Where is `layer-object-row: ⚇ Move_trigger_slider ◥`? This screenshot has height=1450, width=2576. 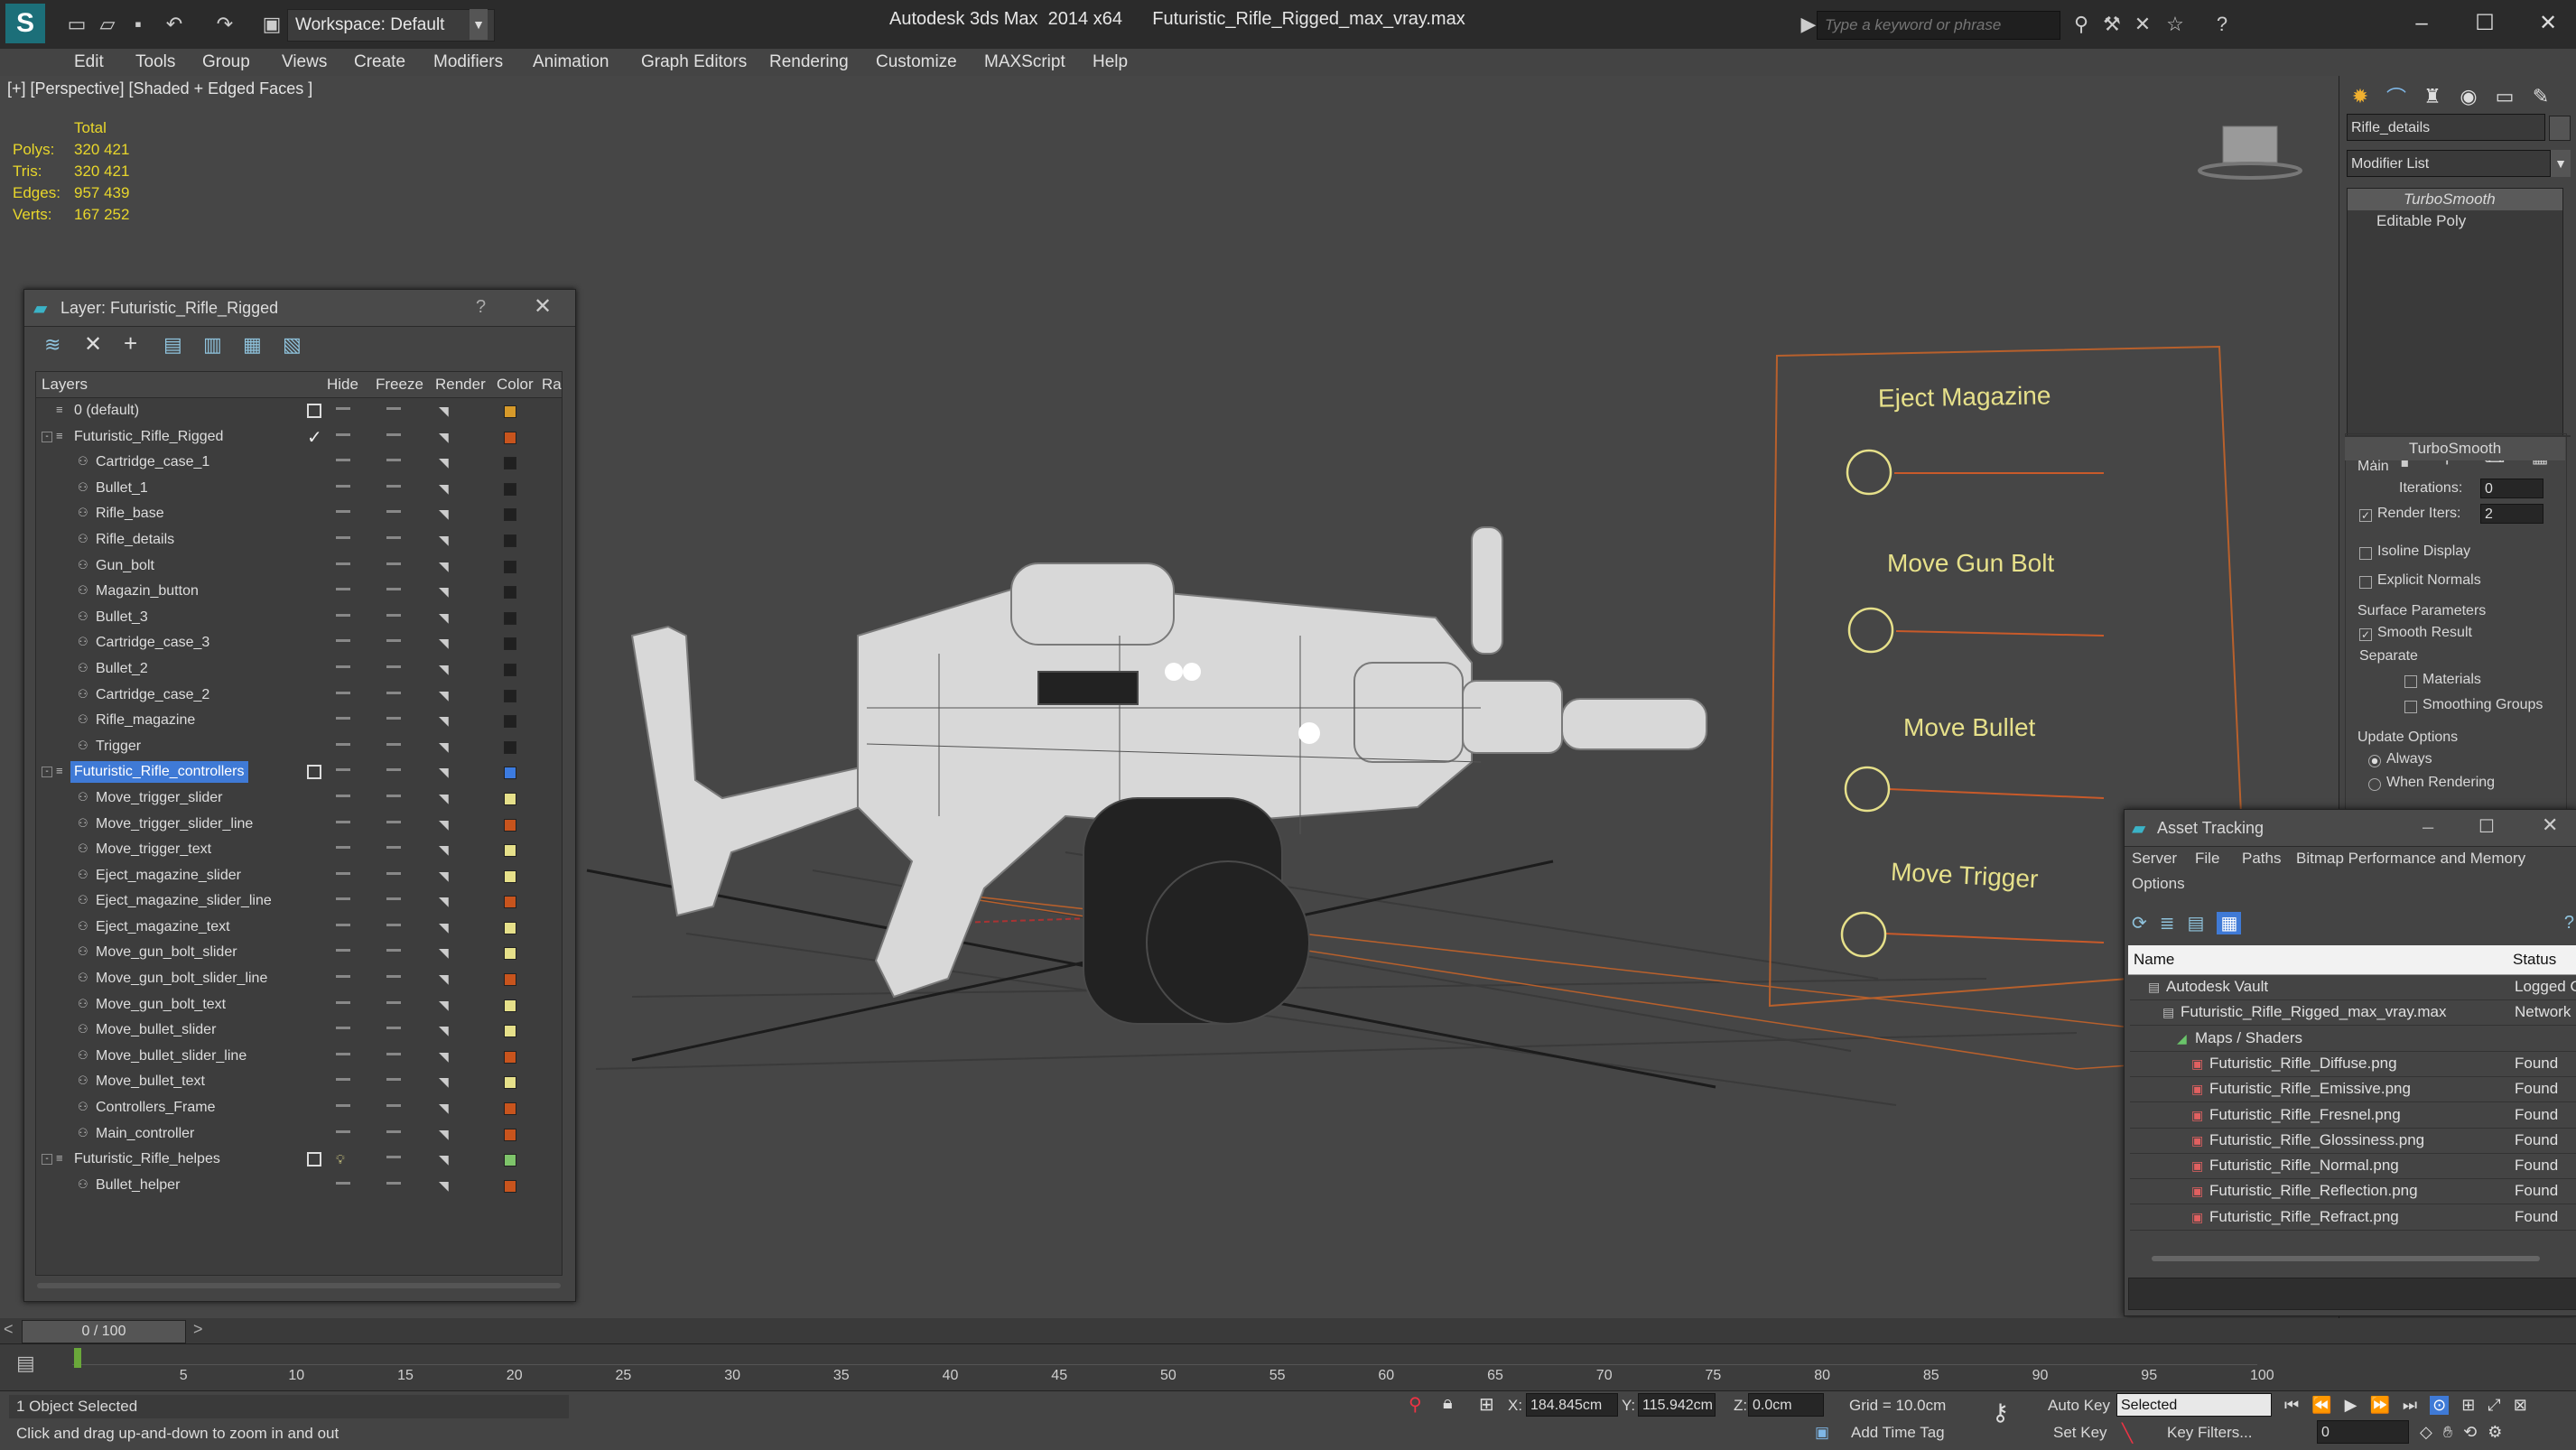
layer-object-row: ⚇ Move_trigger_slider ◥ is located at coordinates (299, 798).